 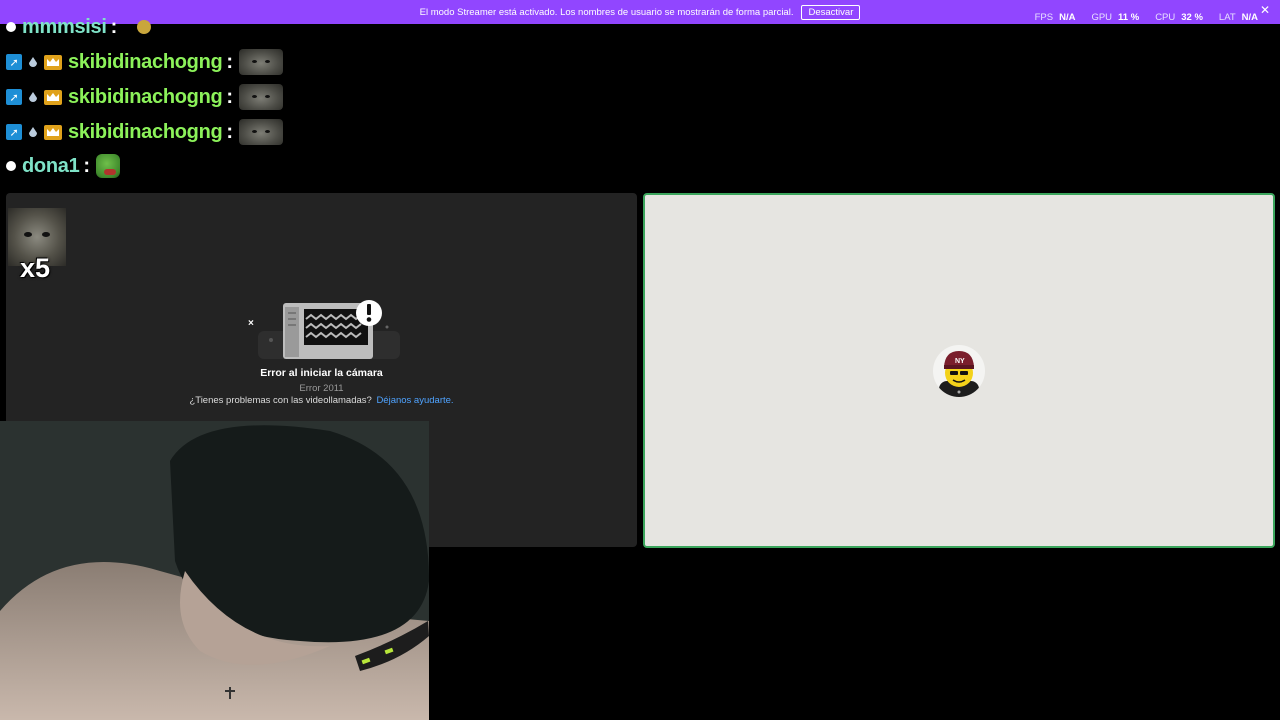 I want to click on webcam-preview, so click(x=214, y=570).